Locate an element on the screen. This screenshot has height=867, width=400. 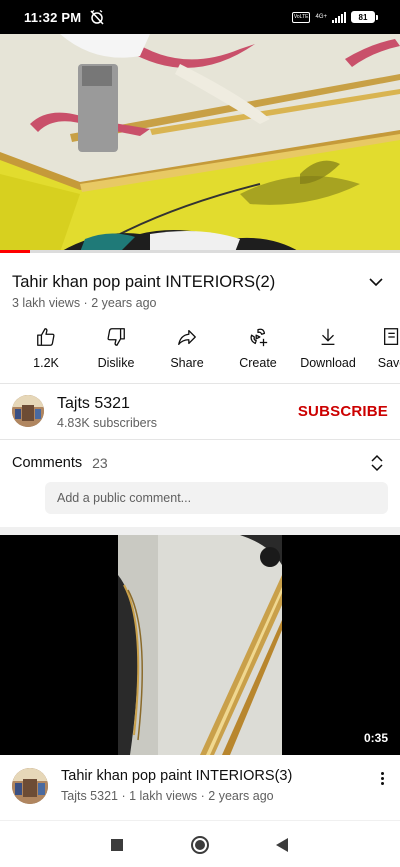
status-bar: 11:32 PM VoLTE 4G+ 81 is located at coordinates (200, 17).